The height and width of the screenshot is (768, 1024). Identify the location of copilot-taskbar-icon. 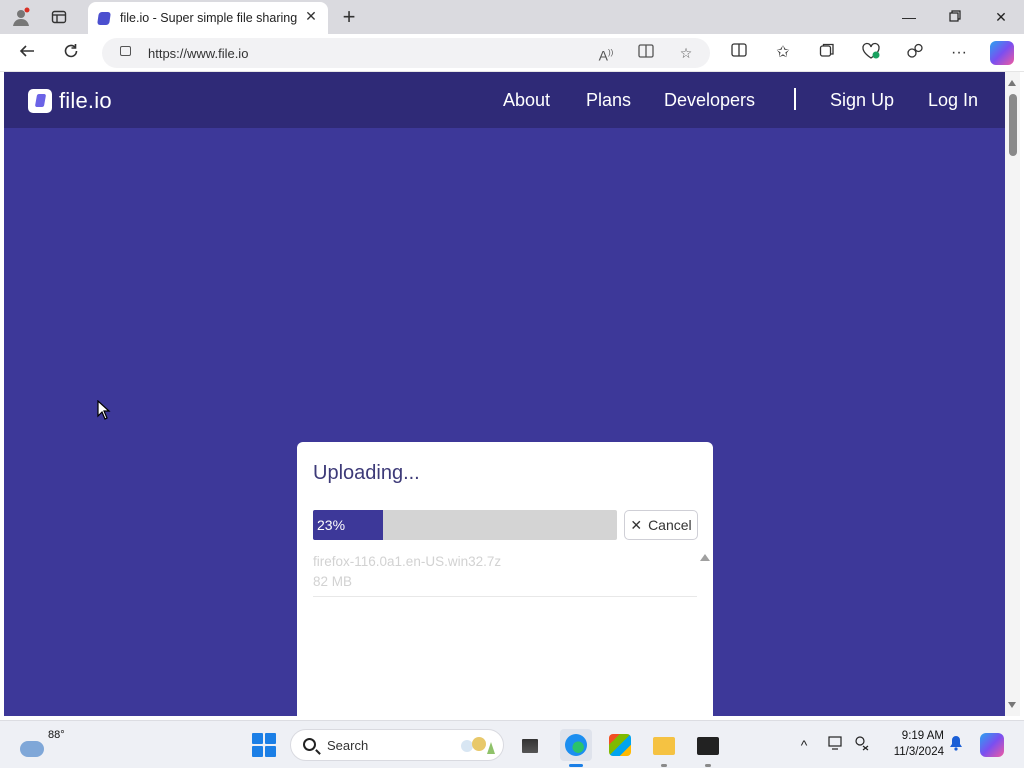
(992, 745).